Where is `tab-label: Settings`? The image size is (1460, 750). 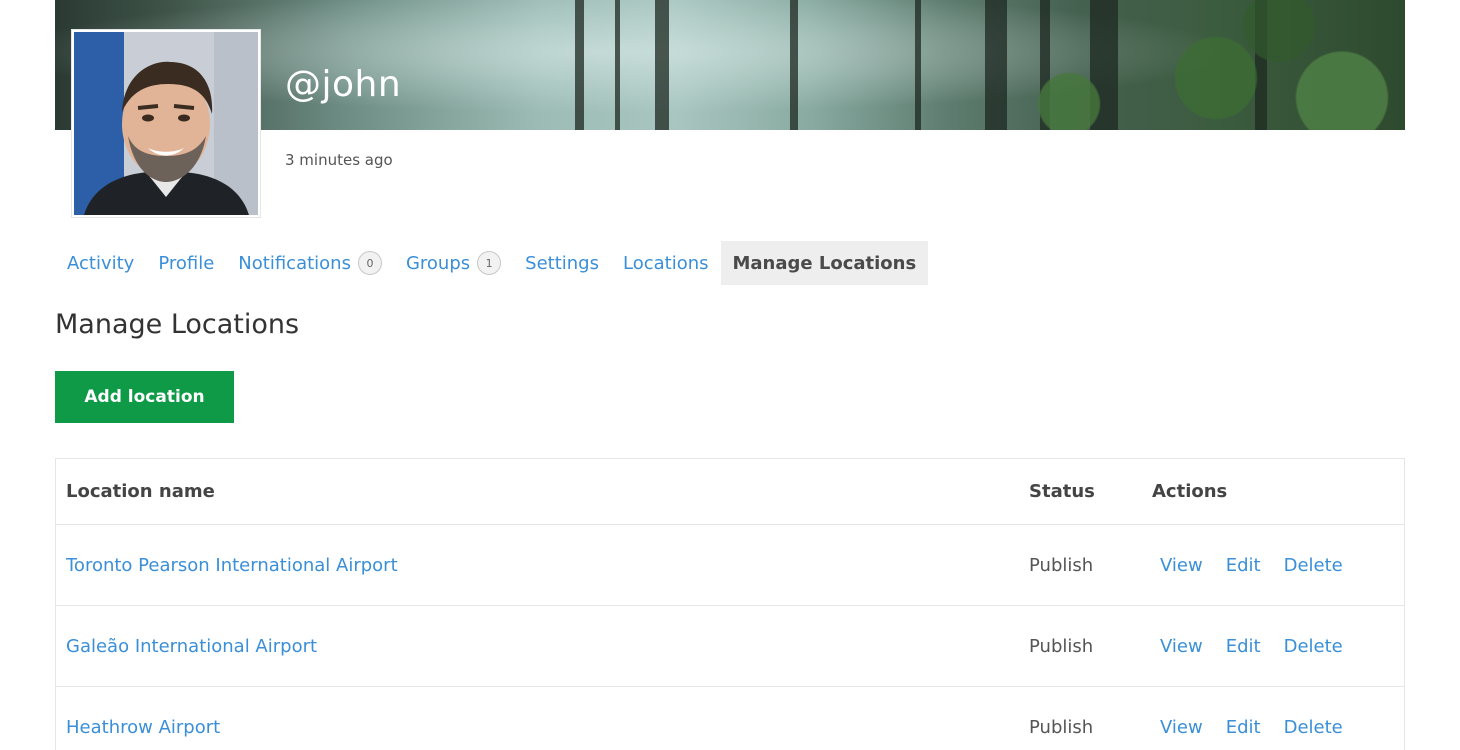 tab-label: Settings is located at coordinates (562, 263).